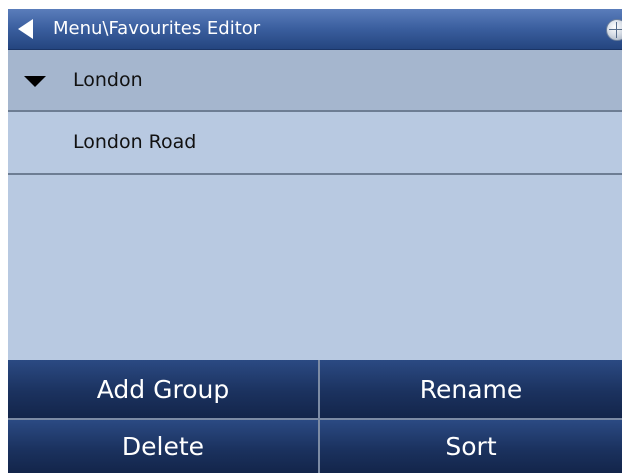 The width and height of the screenshot is (622, 473). I want to click on item-label: London Road, so click(135, 142).